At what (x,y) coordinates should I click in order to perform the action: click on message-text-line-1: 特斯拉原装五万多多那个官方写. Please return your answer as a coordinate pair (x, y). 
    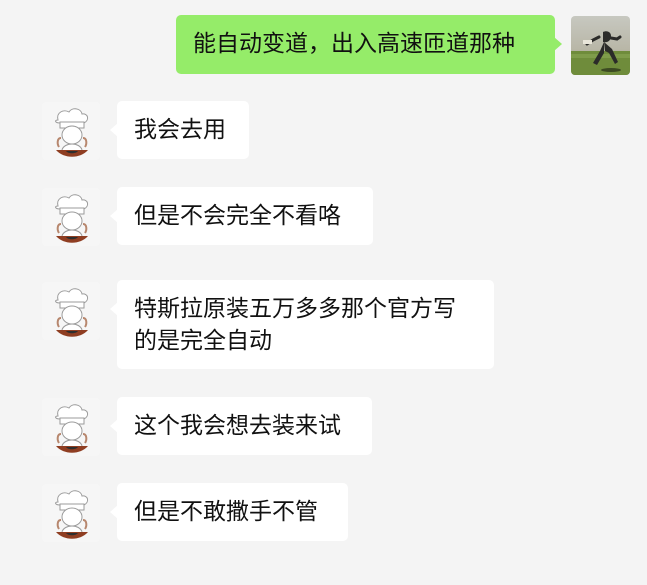
    Looking at the image, I should click on (295, 309).